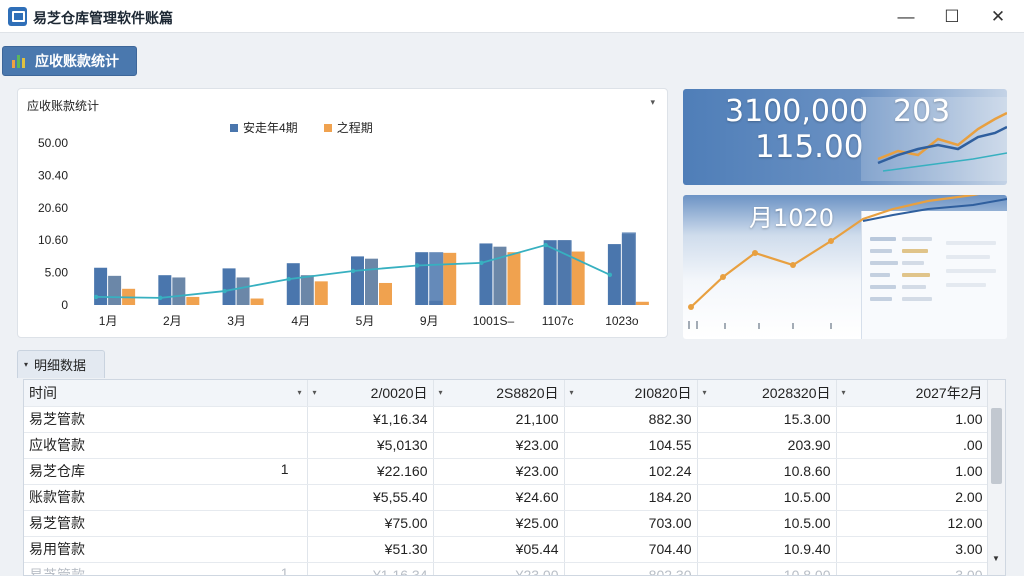 Image resolution: width=1024 pixels, height=576 pixels. What do you see at coordinates (264, 127) in the screenshot?
I see `legend-item-series1: 安走年4期` at bounding box center [264, 127].